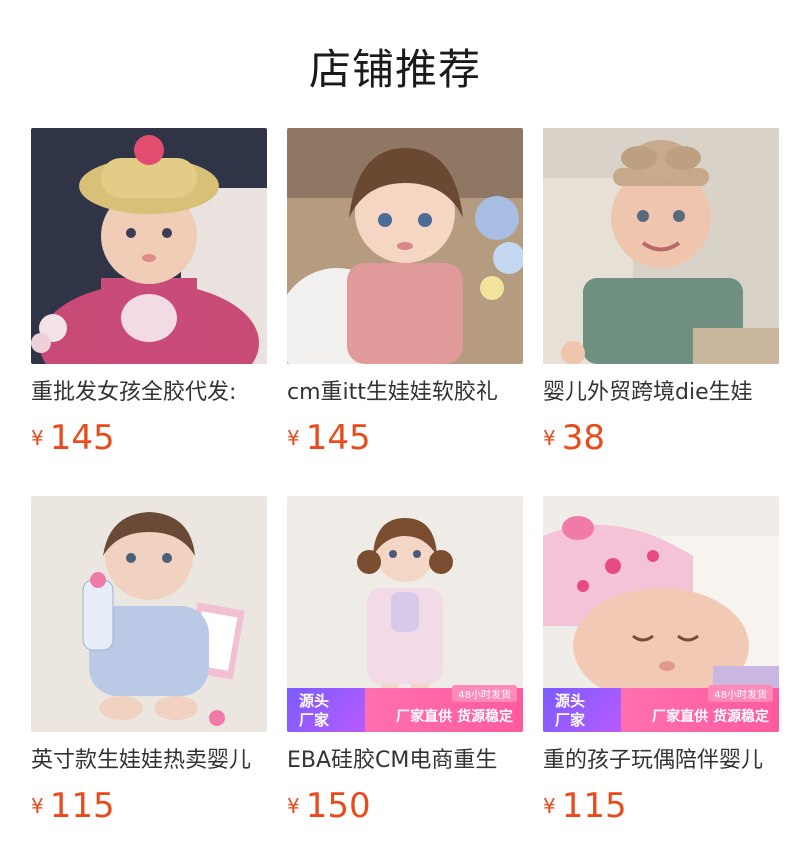  I want to click on price-value: 150, so click(338, 806).